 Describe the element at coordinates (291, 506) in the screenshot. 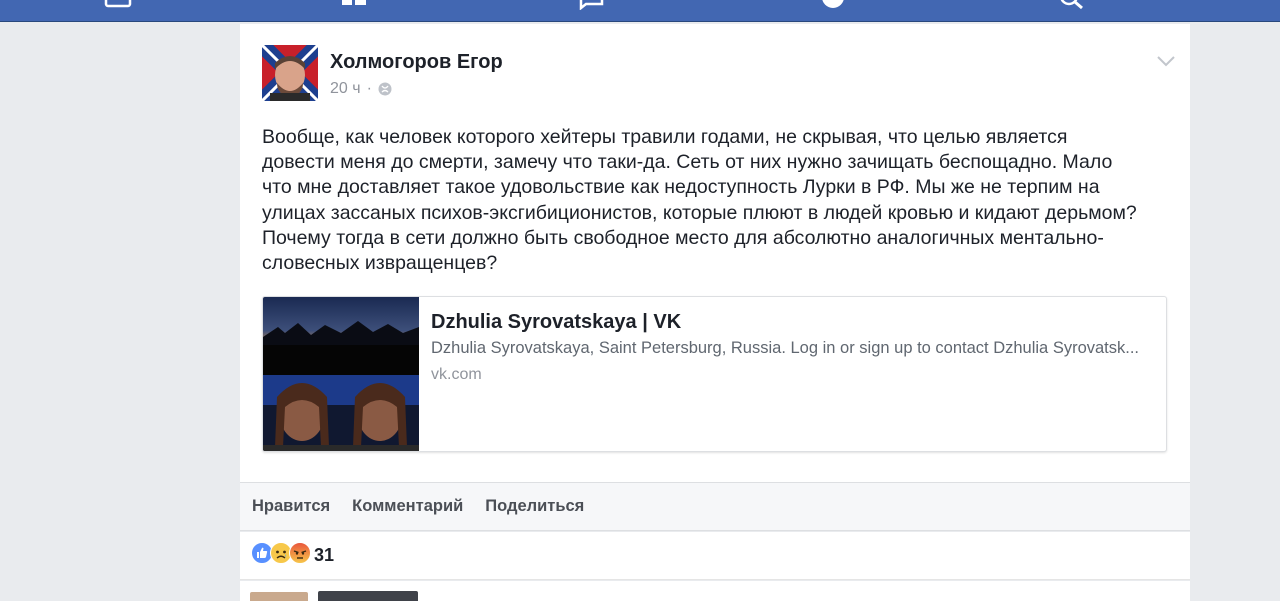

I see `like-button: Нравится` at that location.